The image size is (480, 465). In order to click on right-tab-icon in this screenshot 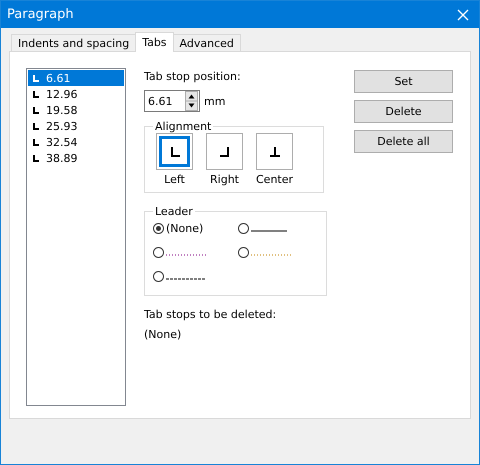, I will do `click(224, 151)`.